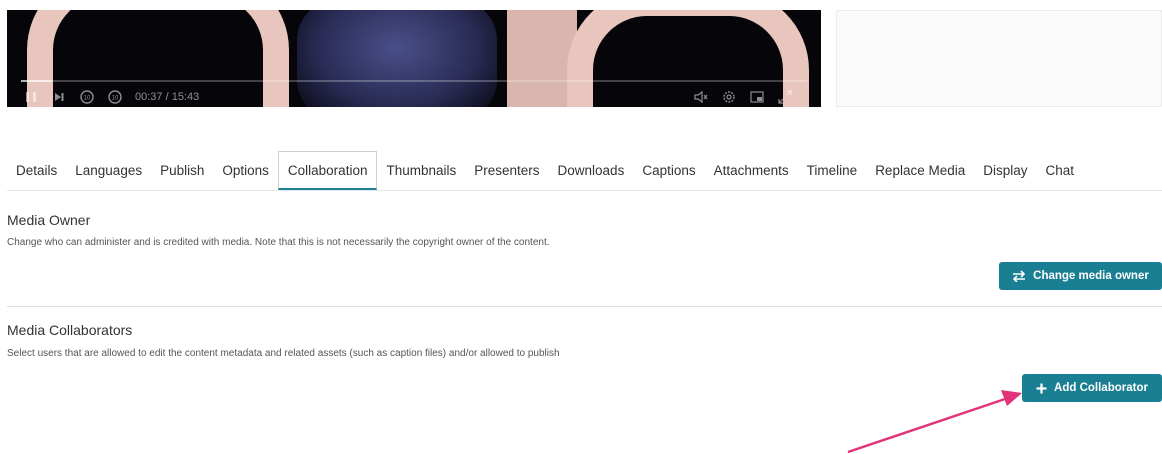  What do you see at coordinates (999, 58) in the screenshot?
I see `side-panel` at bounding box center [999, 58].